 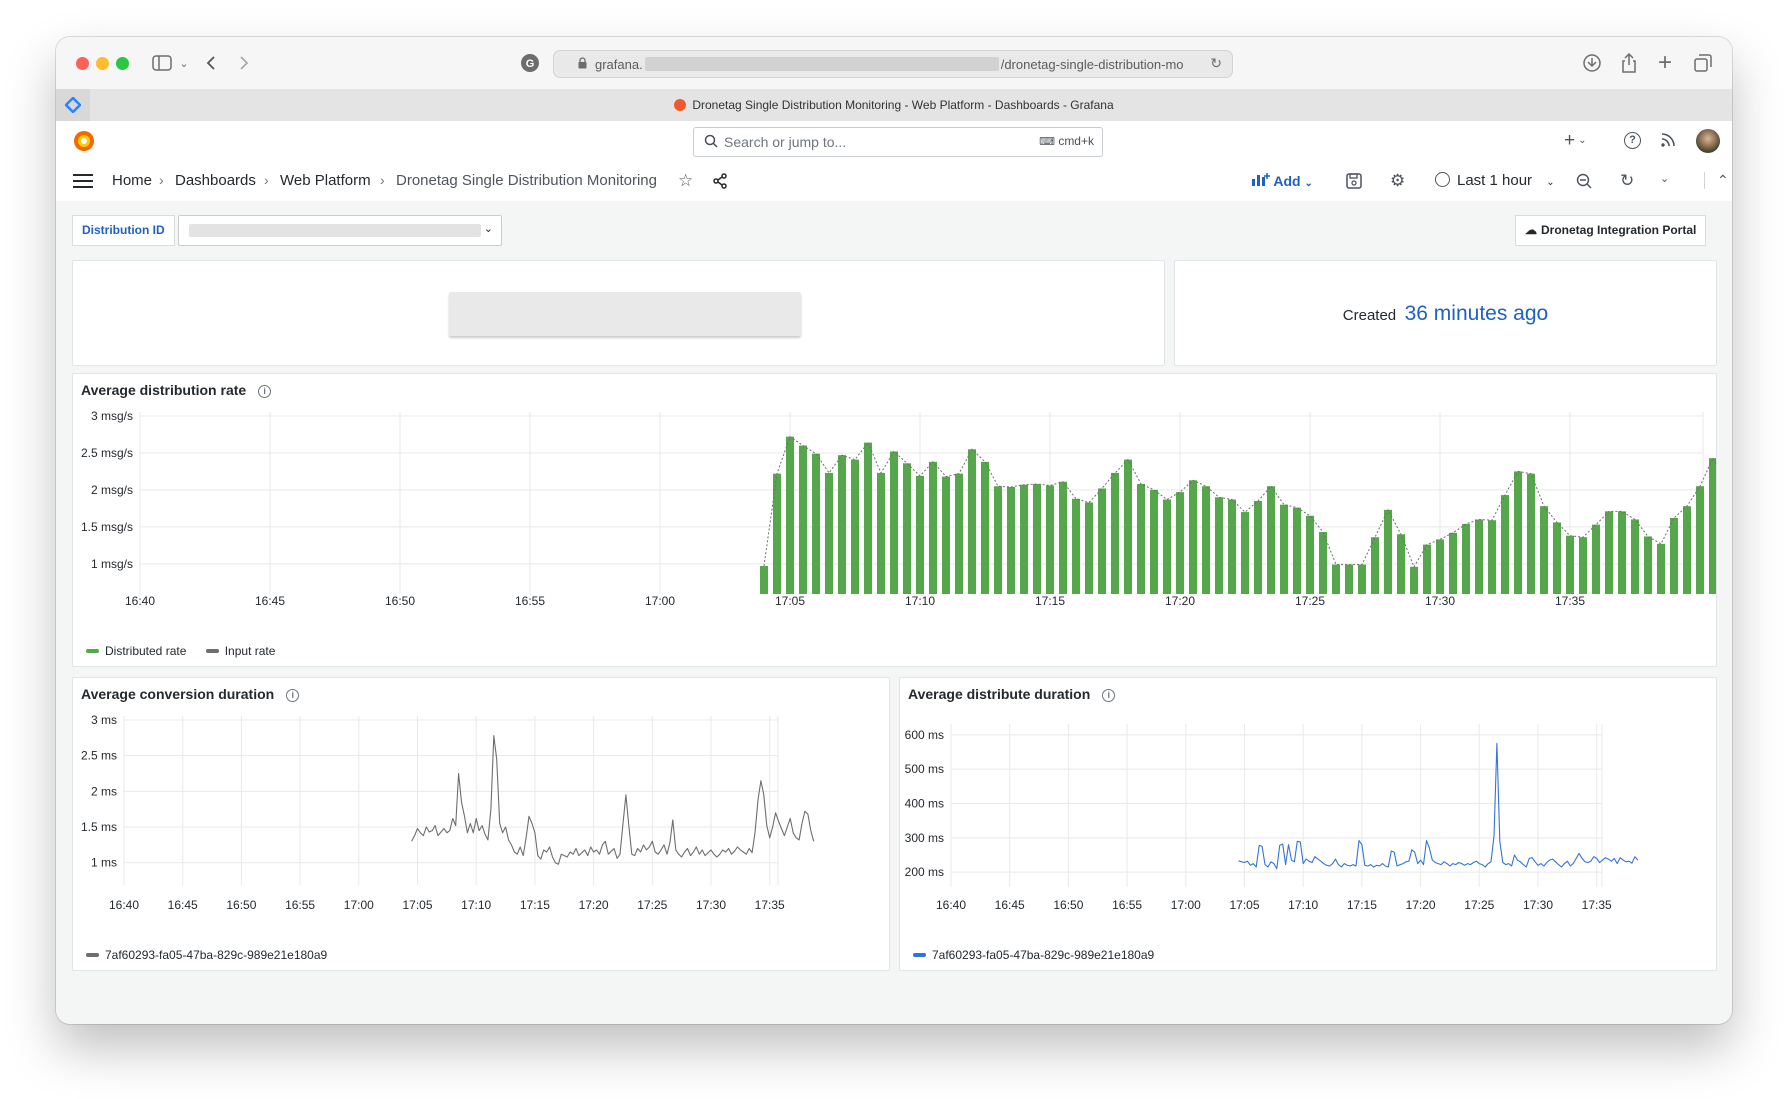 What do you see at coordinates (400, 601) in the screenshot?
I see `x-tick-label: 16:50` at bounding box center [400, 601].